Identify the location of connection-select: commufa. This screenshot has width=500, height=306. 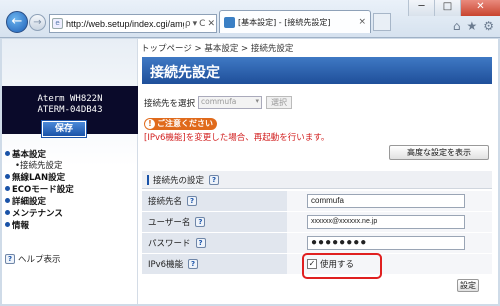
(230, 102).